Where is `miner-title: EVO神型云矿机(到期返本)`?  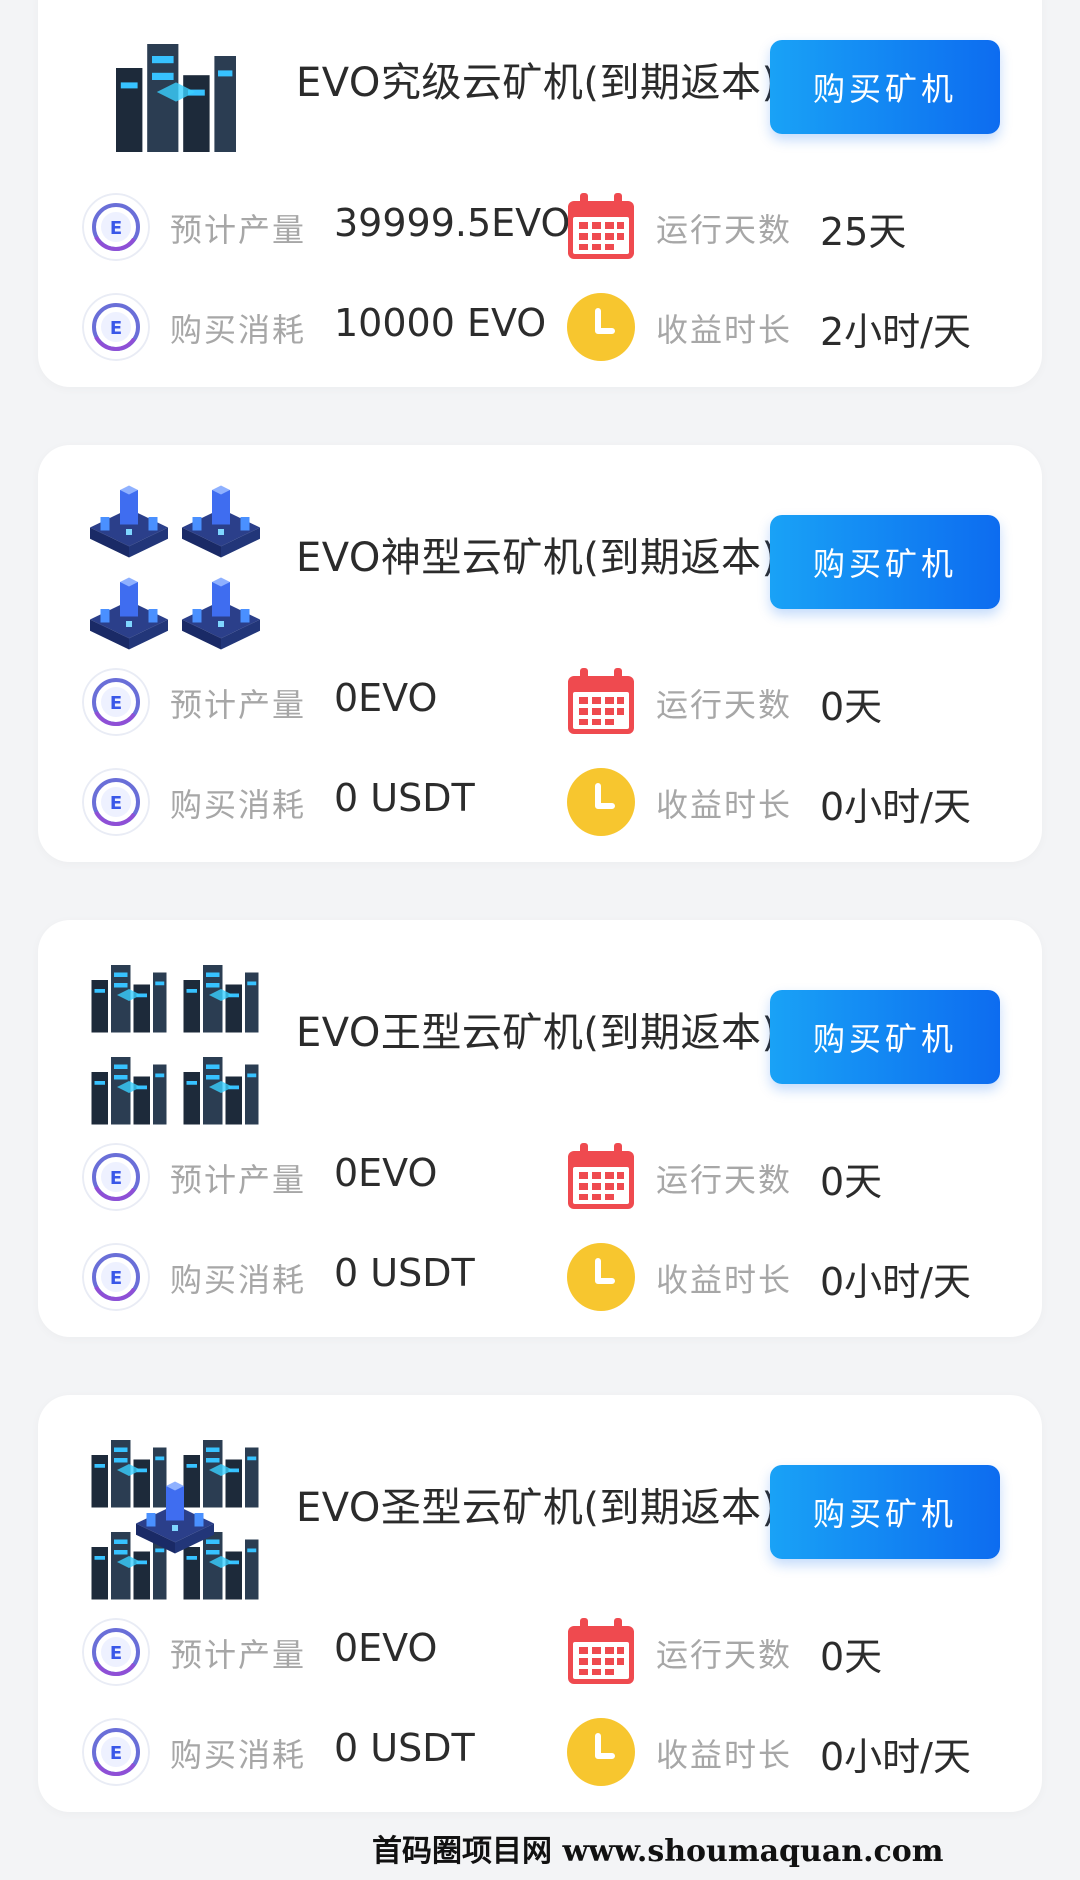
miner-title: EVO神型云矿机(到期返本) is located at coordinates (537, 558).